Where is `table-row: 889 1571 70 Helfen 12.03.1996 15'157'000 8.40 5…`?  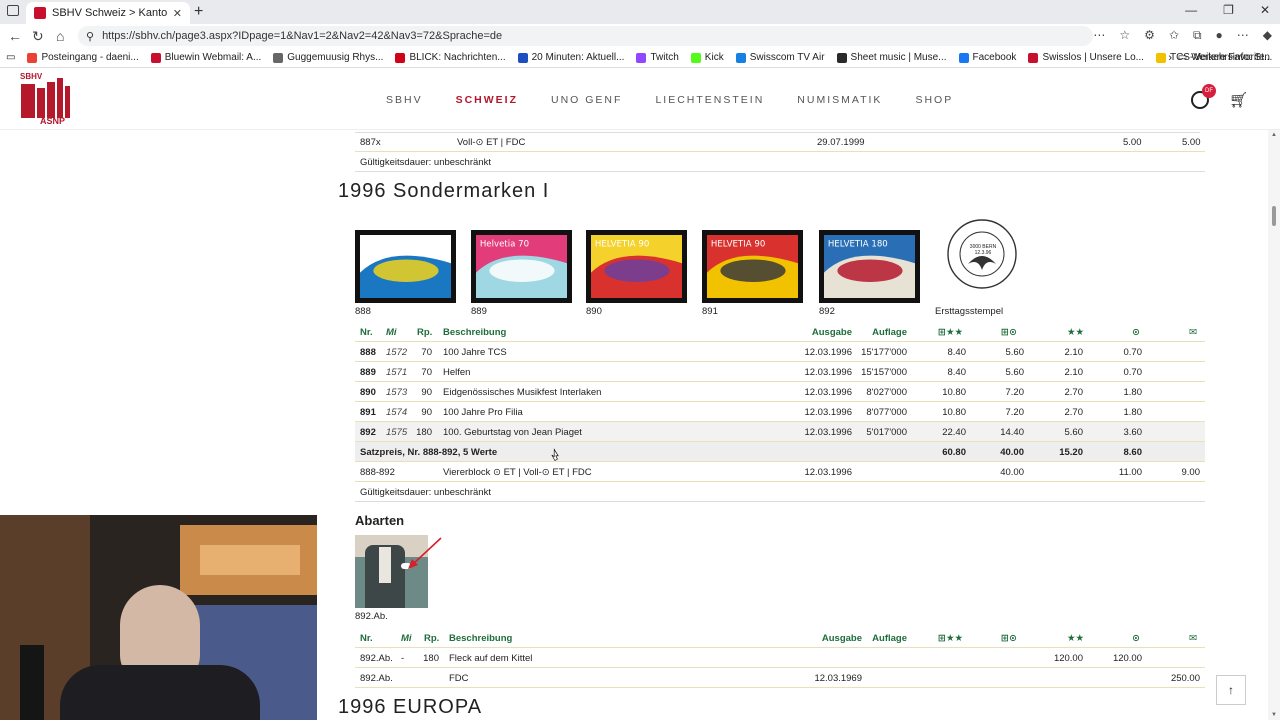 table-row: 889 1571 70 Helfen 12.03.1996 15'157'000 8.40 5… is located at coordinates (780, 372).